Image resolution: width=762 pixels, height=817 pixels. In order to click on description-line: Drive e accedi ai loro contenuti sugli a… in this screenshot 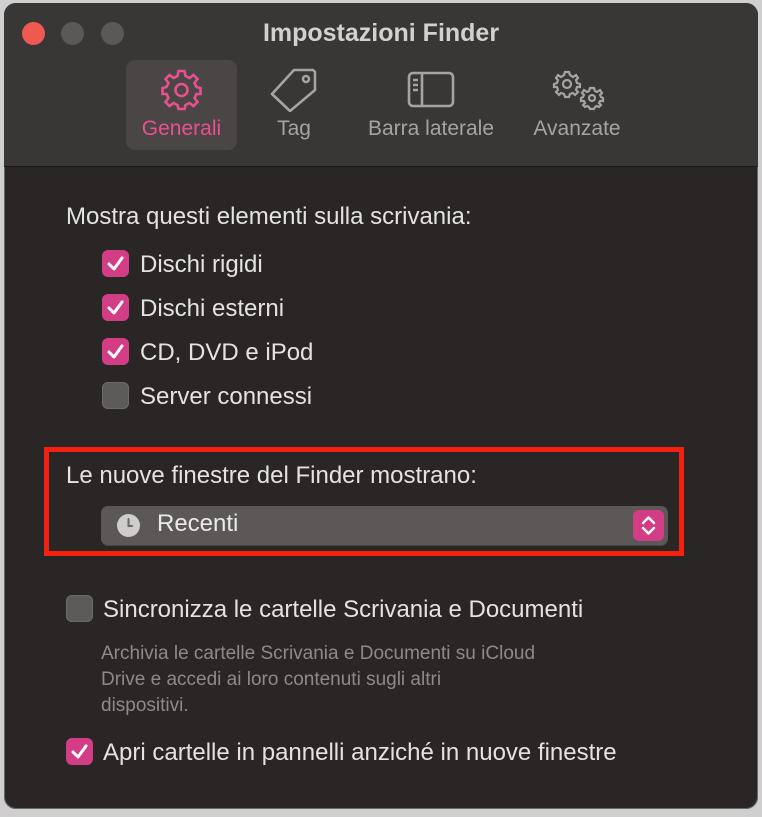, I will do `click(271, 679)`.